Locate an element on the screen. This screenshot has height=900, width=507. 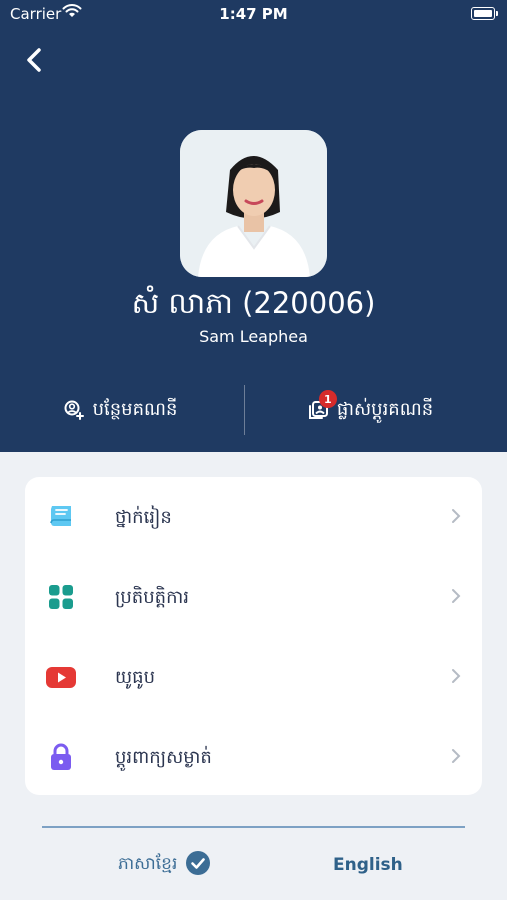
book-icon is located at coordinates (61, 517).